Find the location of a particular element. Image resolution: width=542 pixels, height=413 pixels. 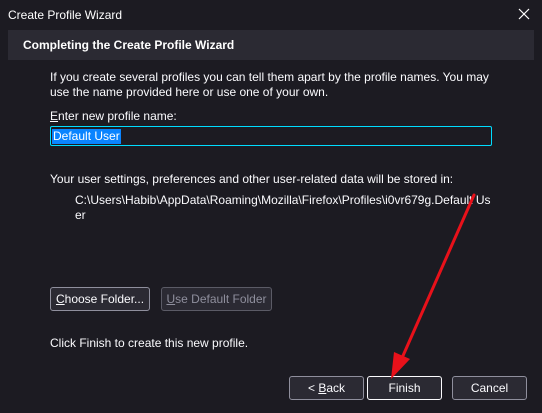

default-label: se Default Folder is located at coordinates (221, 299).